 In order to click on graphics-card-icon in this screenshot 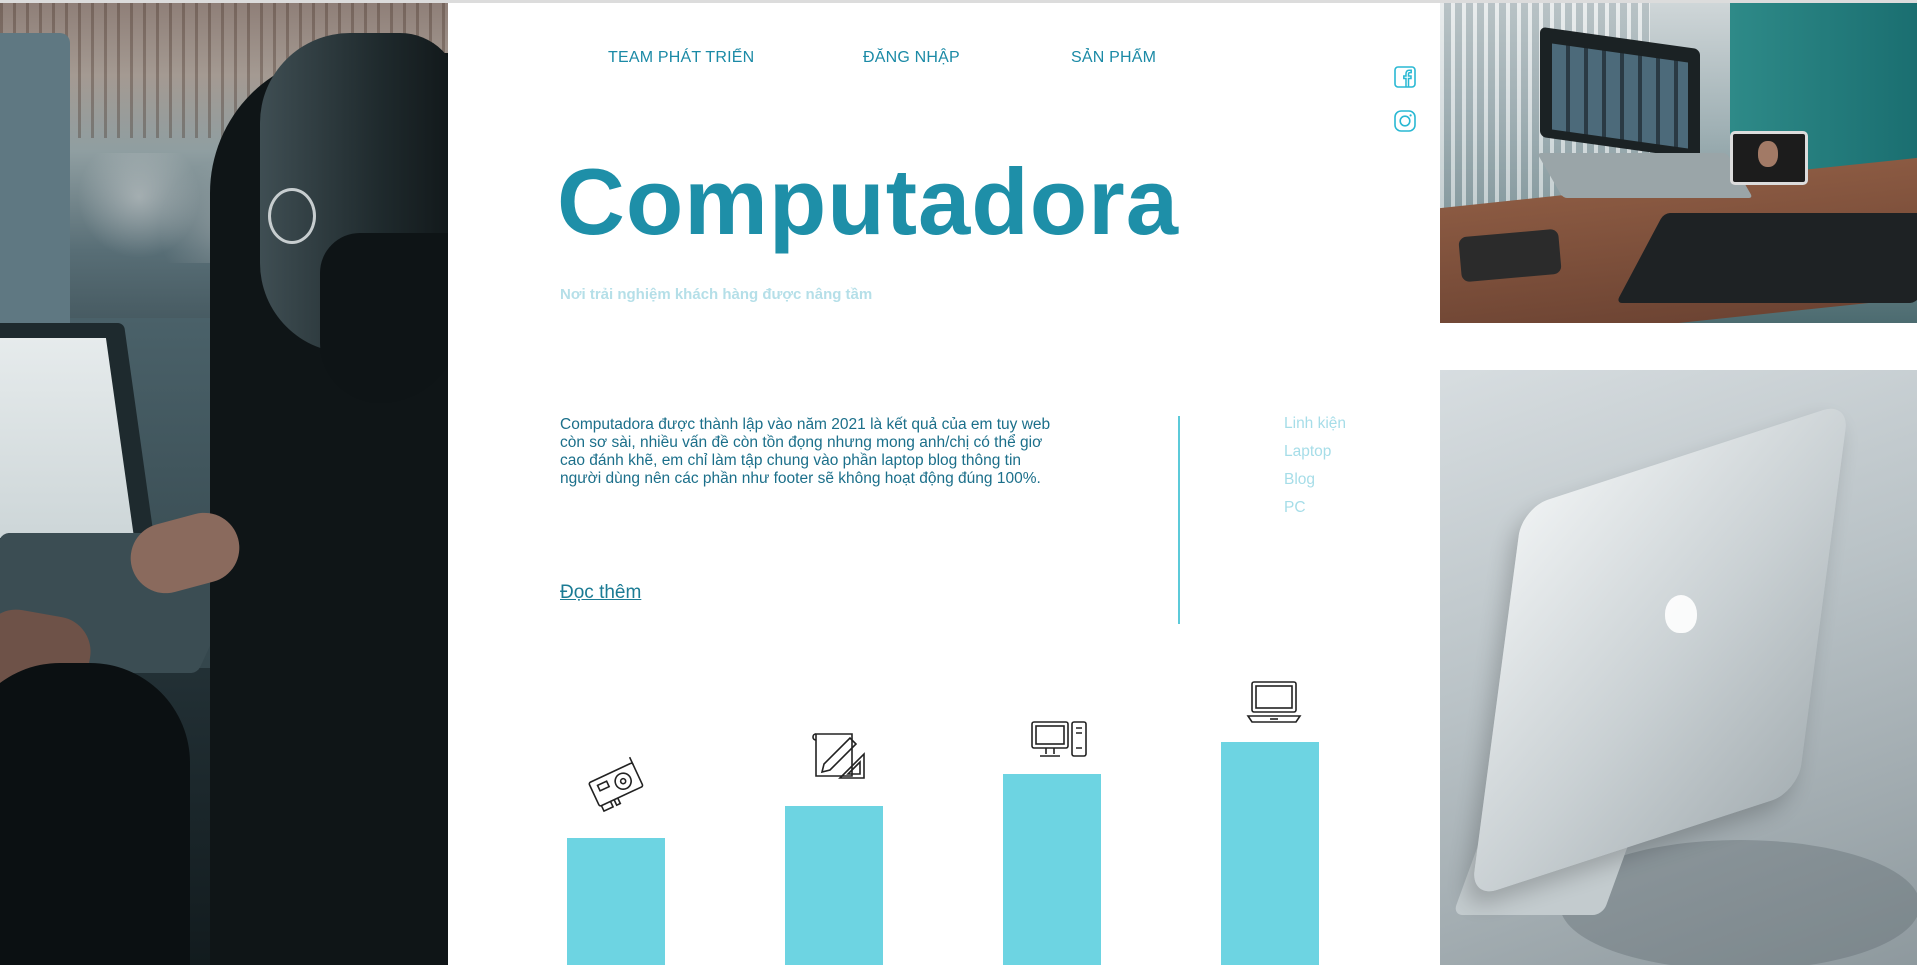, I will do `click(616, 784)`.